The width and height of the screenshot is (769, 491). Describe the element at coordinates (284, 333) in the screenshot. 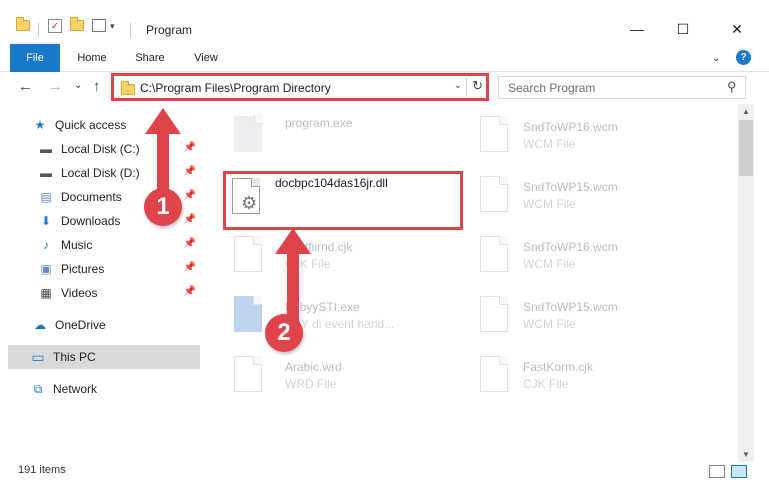

I see `step-2-badge: 2` at that location.